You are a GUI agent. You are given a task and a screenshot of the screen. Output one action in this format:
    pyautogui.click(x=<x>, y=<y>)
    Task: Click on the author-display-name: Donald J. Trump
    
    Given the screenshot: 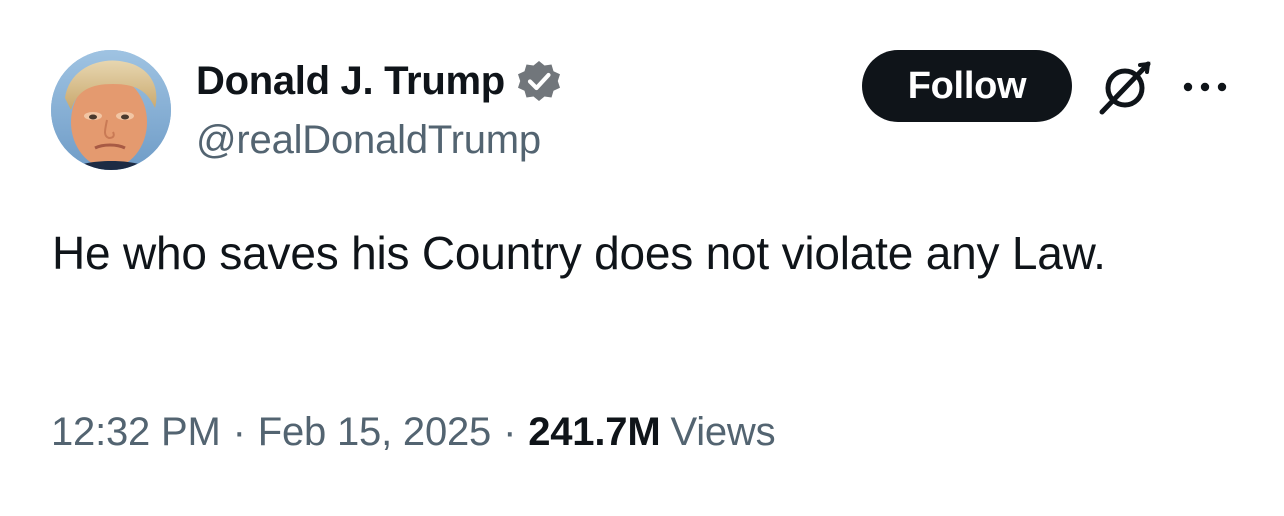 What is the action you would take?
    pyautogui.click(x=350, y=81)
    